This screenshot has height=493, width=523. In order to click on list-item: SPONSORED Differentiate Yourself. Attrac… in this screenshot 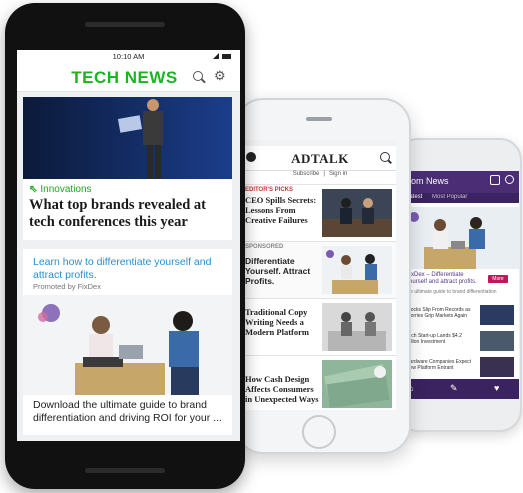, I will do `click(320, 270)`.